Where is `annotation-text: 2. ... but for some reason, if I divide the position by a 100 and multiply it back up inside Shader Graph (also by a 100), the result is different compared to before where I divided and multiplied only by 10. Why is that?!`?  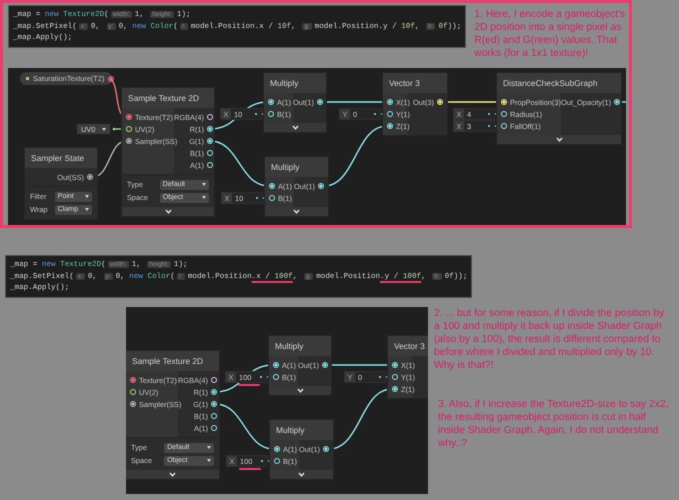 annotation-text: 2. ... but for some reason, if I divide the position by a 100 and multiply it back up inside Shader Graph (also by a 100), the result is different compared to before where I divided and multiplied only by 10. Why is that?! is located at coordinates (550, 339).